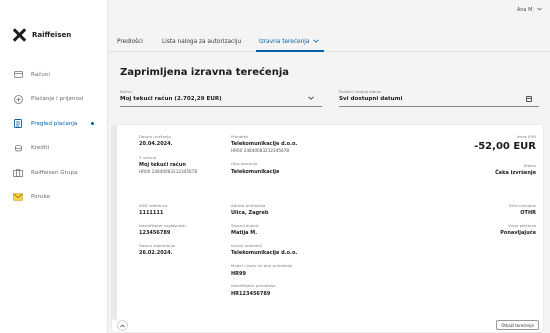 Image resolution: width=550 pixels, height=333 pixels. I want to click on from-account-iban: HR00 2484008321234567B, so click(168, 171).